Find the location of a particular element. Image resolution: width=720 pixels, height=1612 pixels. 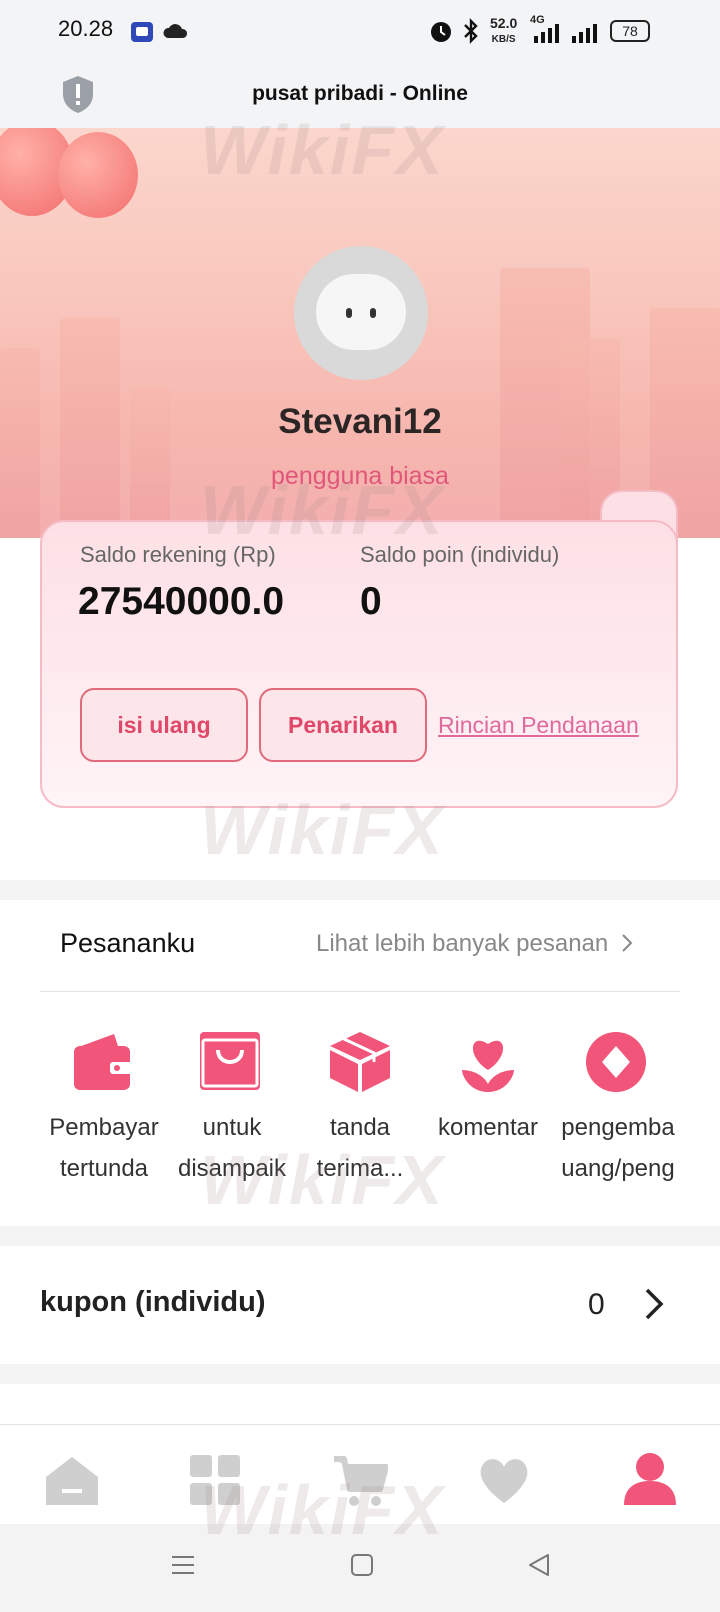

status-bar: 20.28 52.0 KB/S 4G 78 is located at coordinates (360, 32).